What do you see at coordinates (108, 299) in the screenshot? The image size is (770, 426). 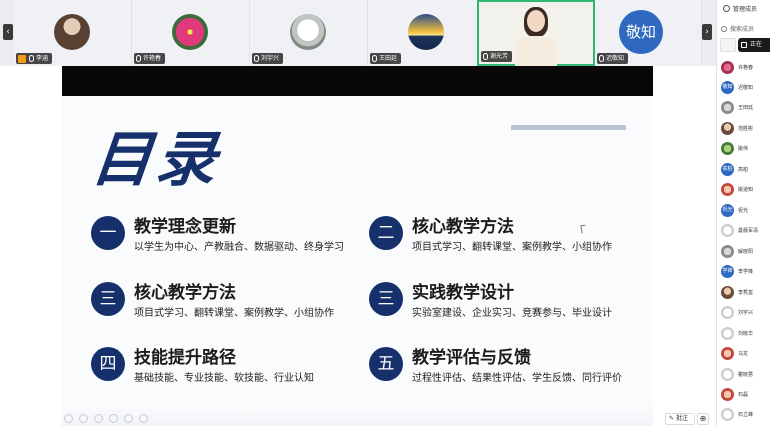 I see `toc-number: 三` at bounding box center [108, 299].